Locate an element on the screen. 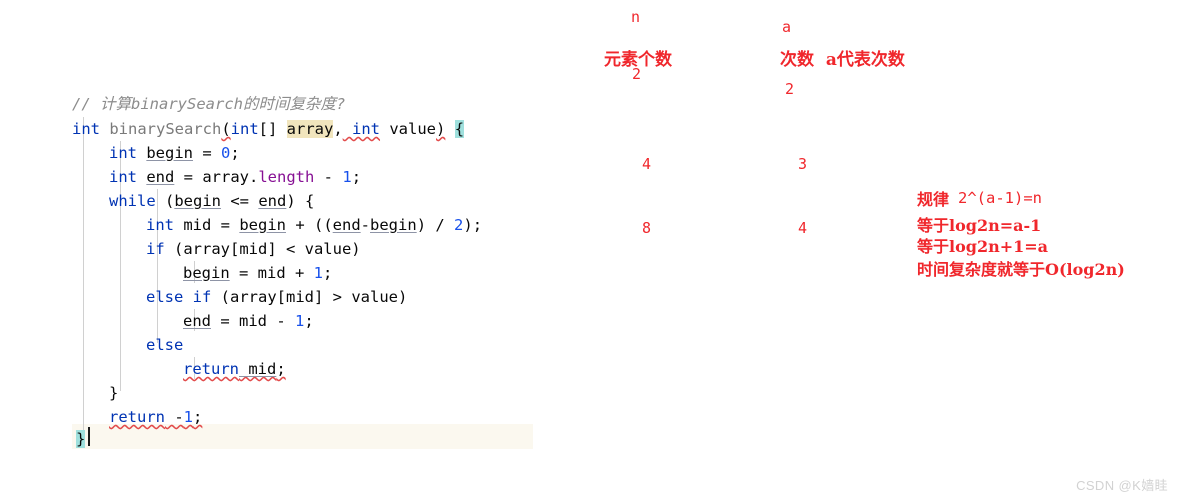 The image size is (1184, 502). code-line-return-mid: return mid; is located at coordinates (234, 369).